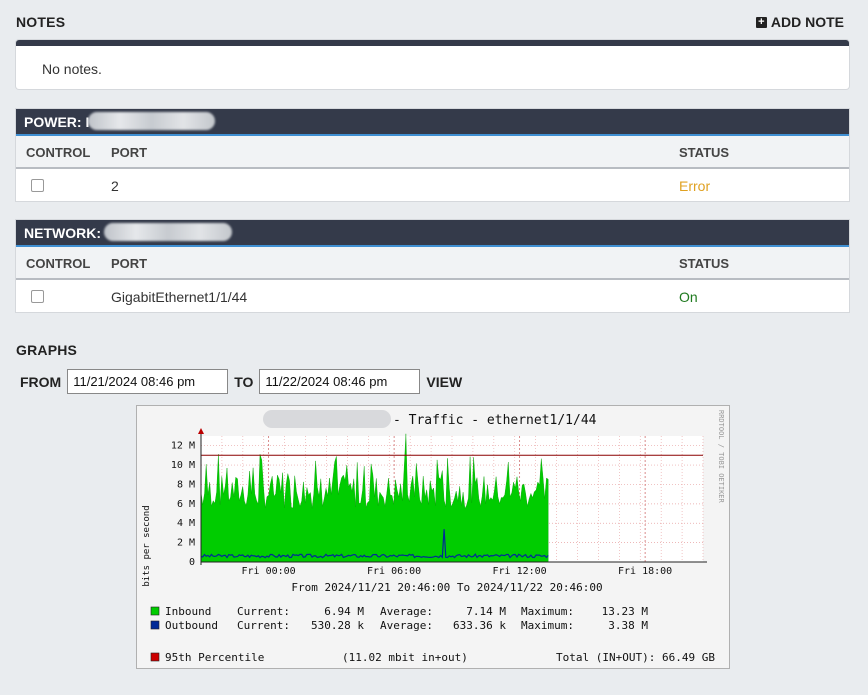 The height and width of the screenshot is (695, 868). Describe the element at coordinates (186, 523) in the screenshot. I see `y-tick-label: 4 M` at that location.